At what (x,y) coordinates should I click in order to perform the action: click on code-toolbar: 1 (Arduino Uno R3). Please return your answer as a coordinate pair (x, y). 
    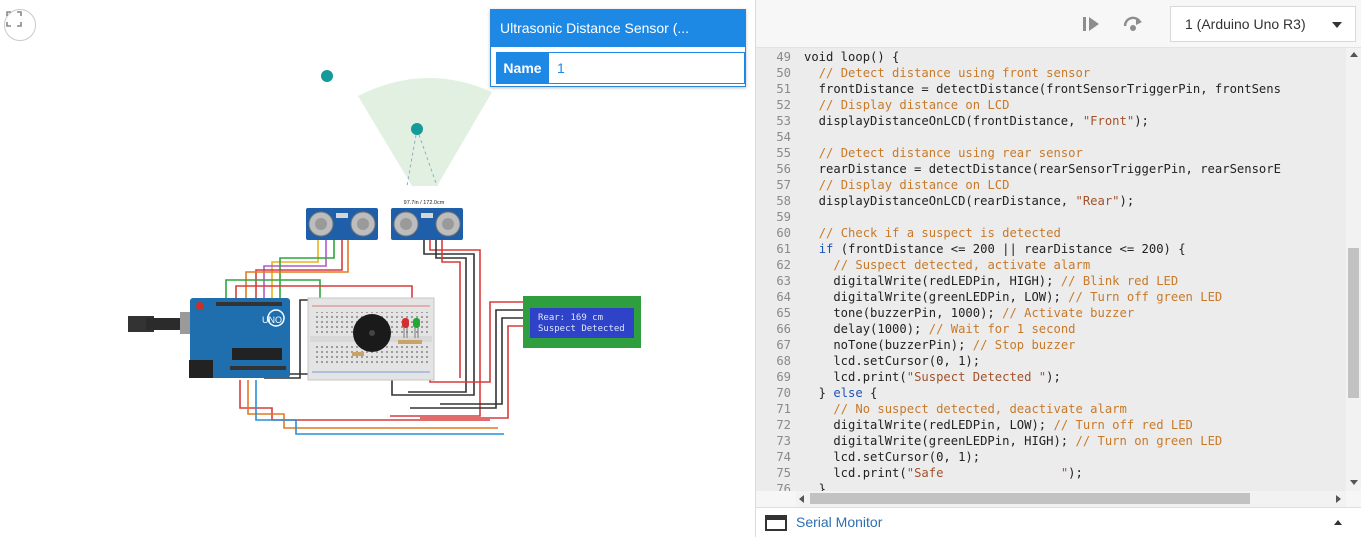
    Looking at the image, I should click on (1058, 24).